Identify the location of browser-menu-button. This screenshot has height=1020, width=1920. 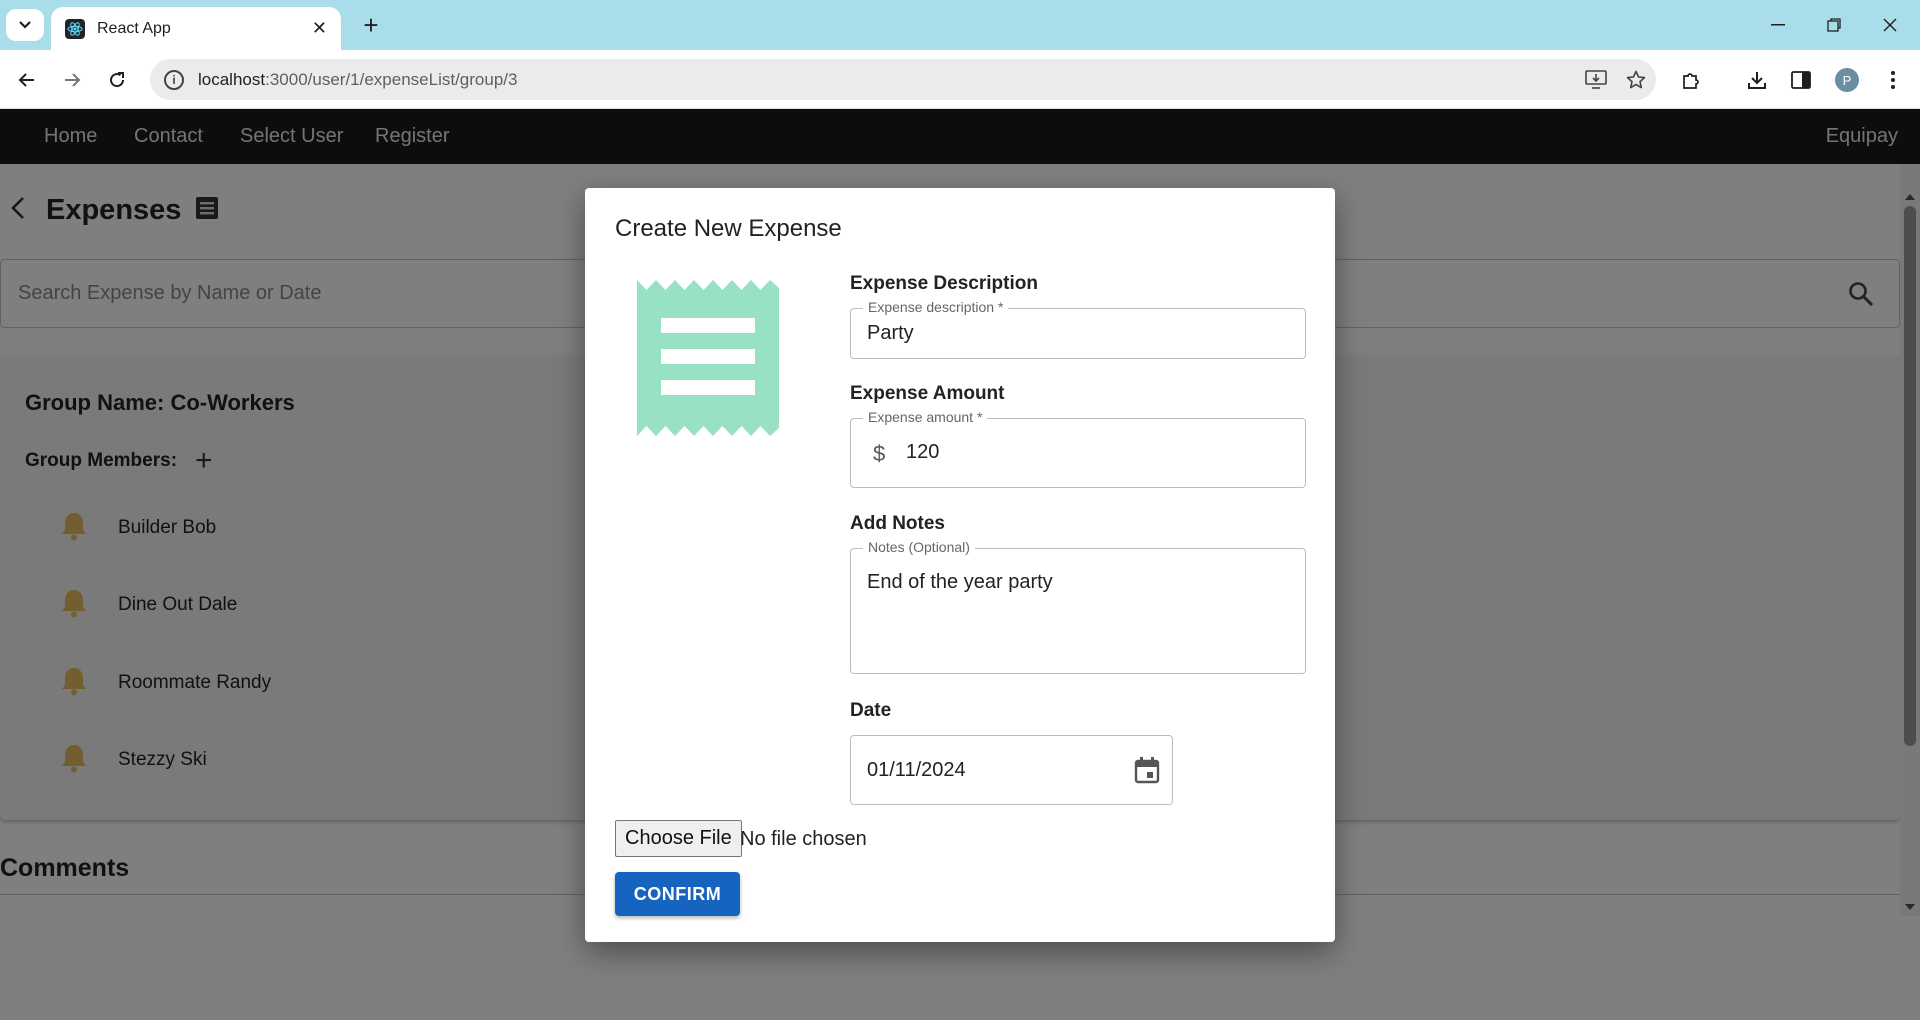
(1893, 80).